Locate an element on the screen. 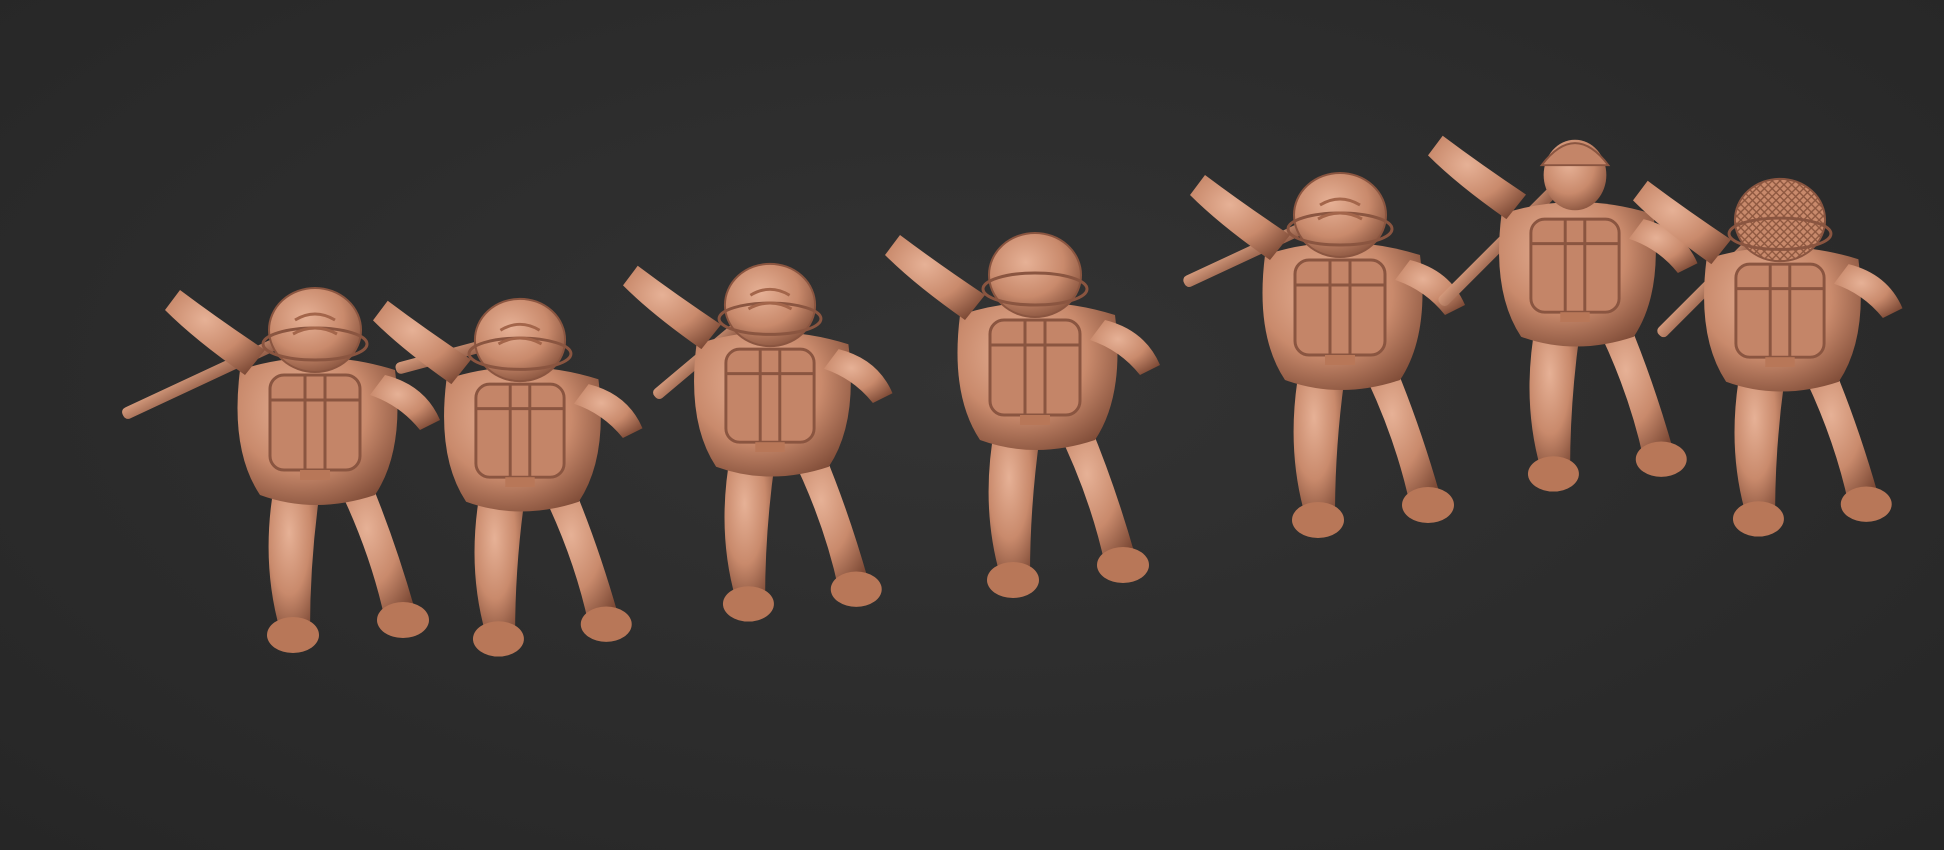 This screenshot has width=1944, height=850. garrison-cap is located at coordinates (1575, 154).